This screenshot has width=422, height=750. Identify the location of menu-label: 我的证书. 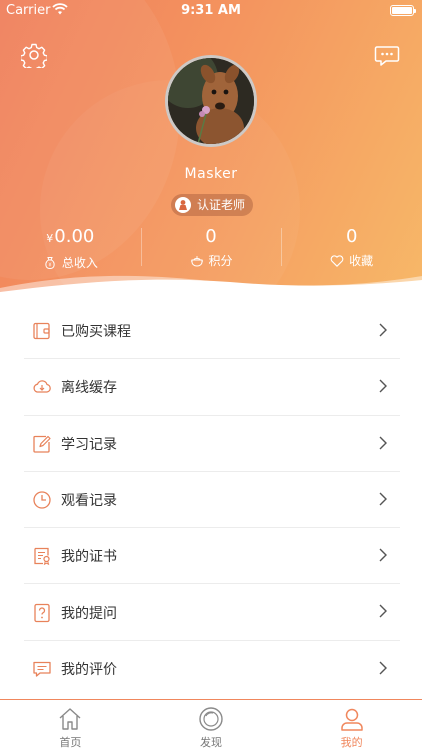
(89, 557).